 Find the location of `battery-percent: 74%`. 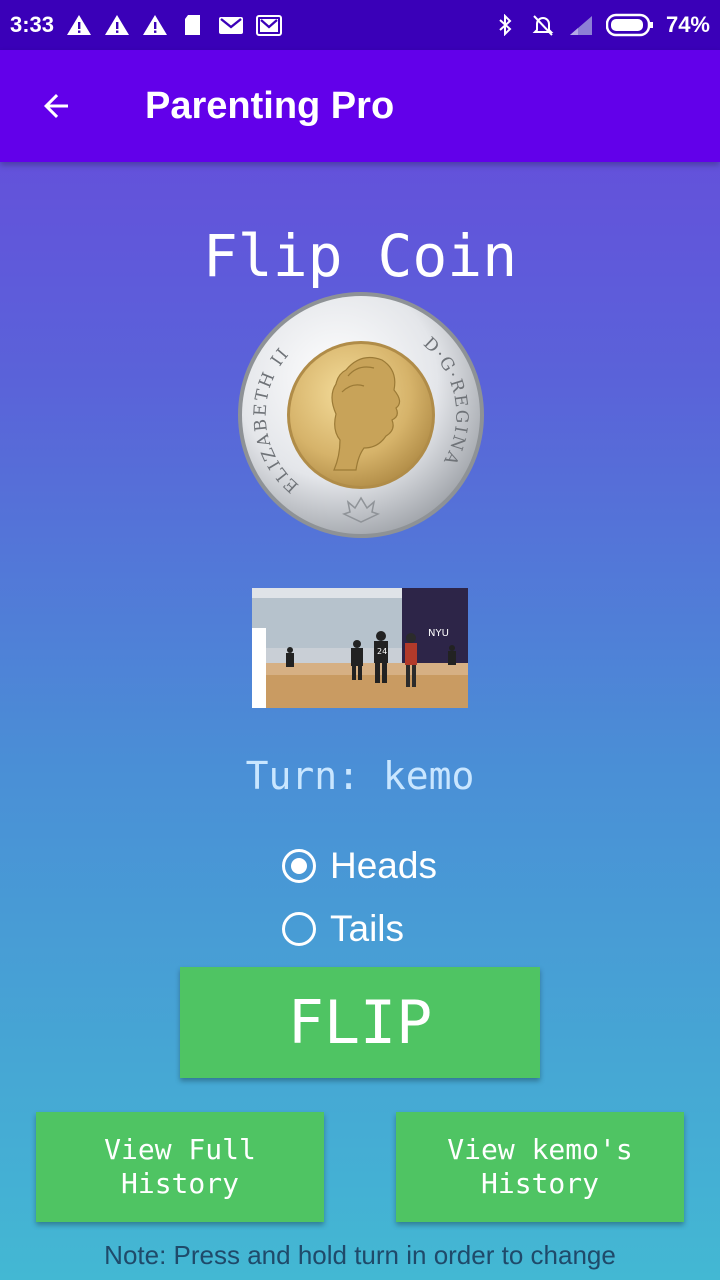

battery-percent: 74% is located at coordinates (687, 24).